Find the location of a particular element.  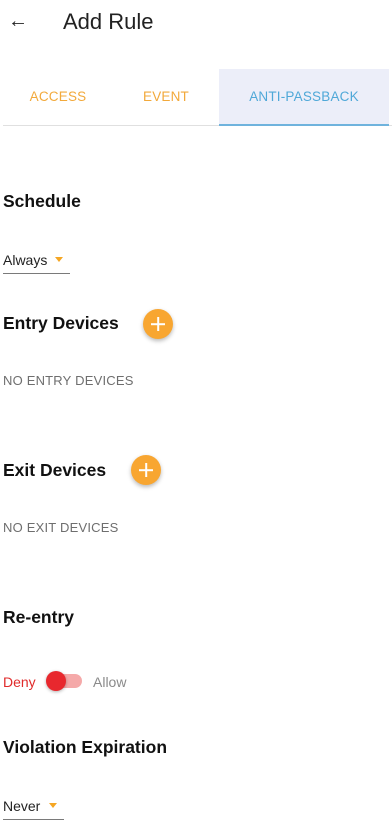

tab-anti-passback: ANTI-PASSBACK is located at coordinates (304, 97).